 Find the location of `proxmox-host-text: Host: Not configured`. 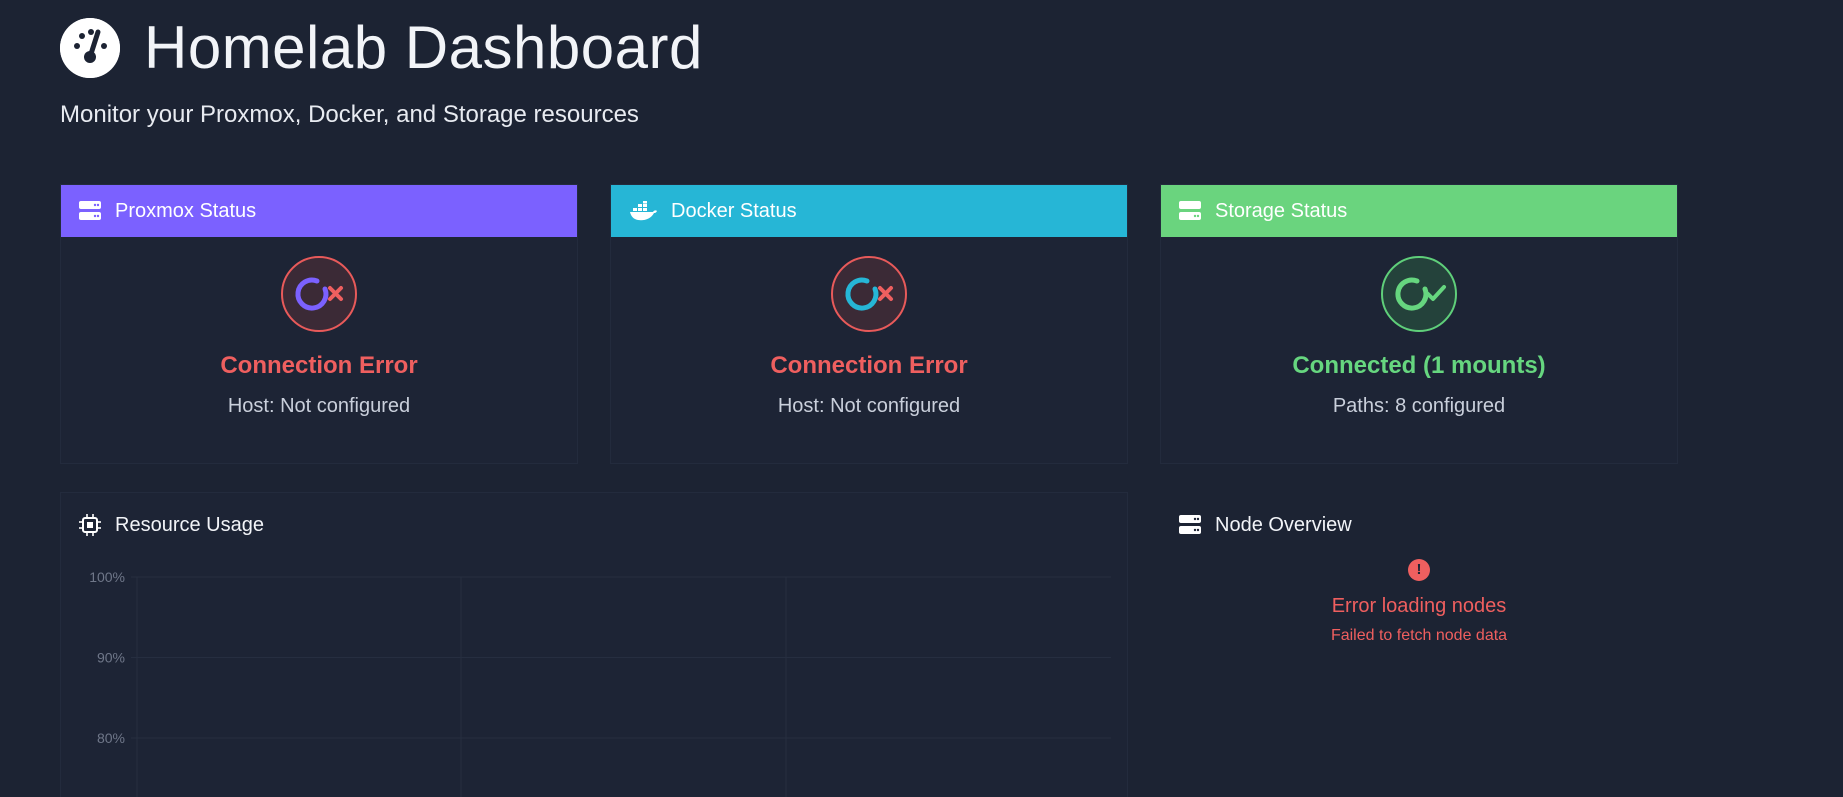

proxmox-host-text: Host: Not configured is located at coordinates (319, 406).